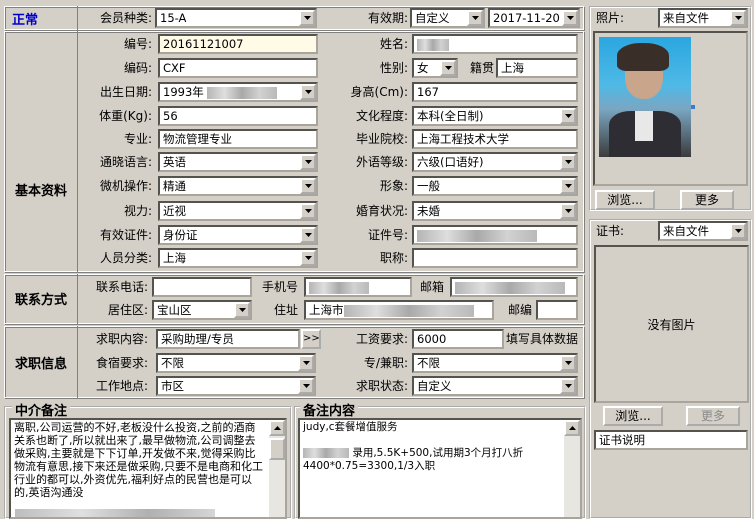 Image resolution: width=754 pixels, height=519 pixels. I want to click on job-state-label: 求职状态:, so click(381, 386).